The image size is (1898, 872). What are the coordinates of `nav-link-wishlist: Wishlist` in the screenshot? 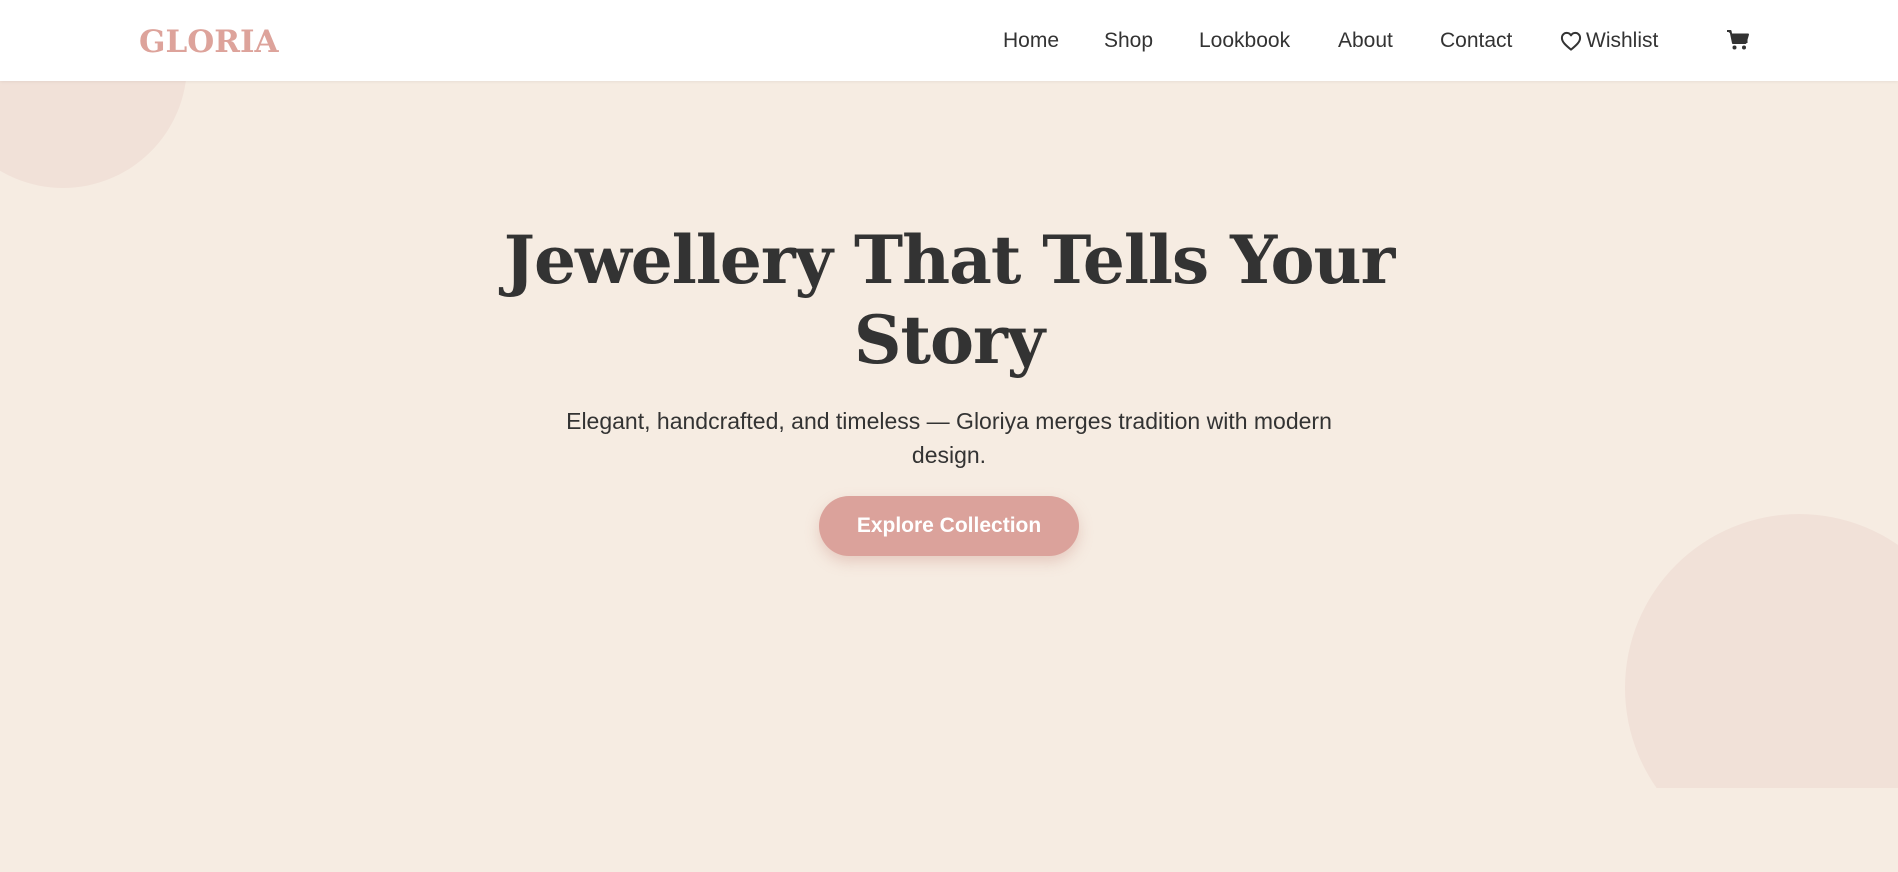 It's located at (1609, 41).